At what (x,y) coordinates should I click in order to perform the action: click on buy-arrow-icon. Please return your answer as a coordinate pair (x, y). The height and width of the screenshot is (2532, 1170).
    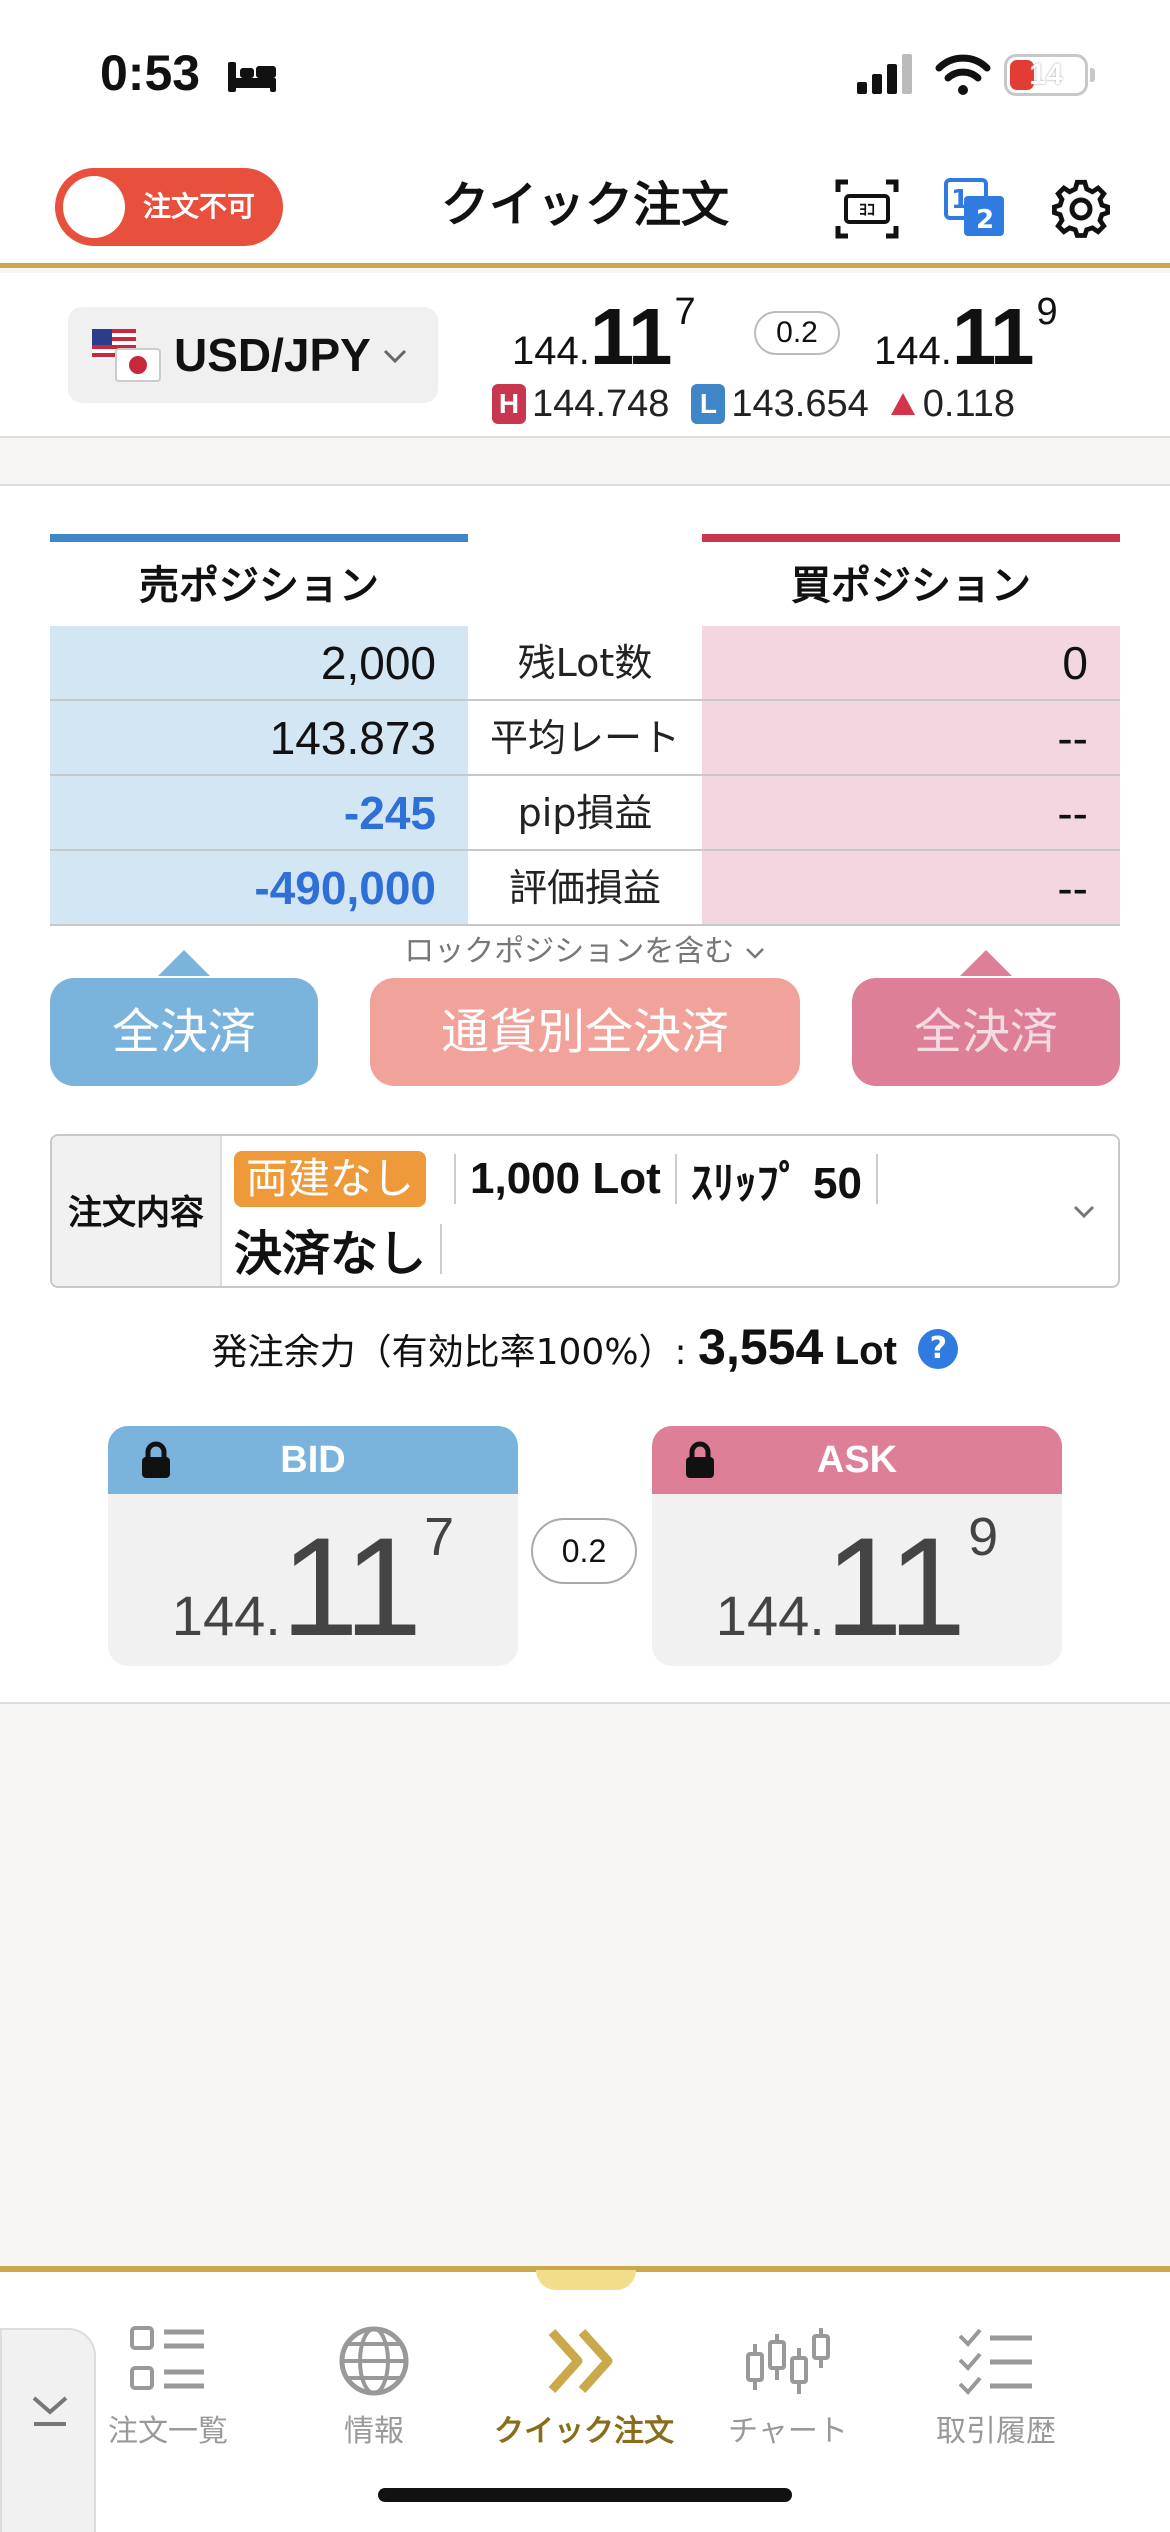
    Looking at the image, I should click on (986, 963).